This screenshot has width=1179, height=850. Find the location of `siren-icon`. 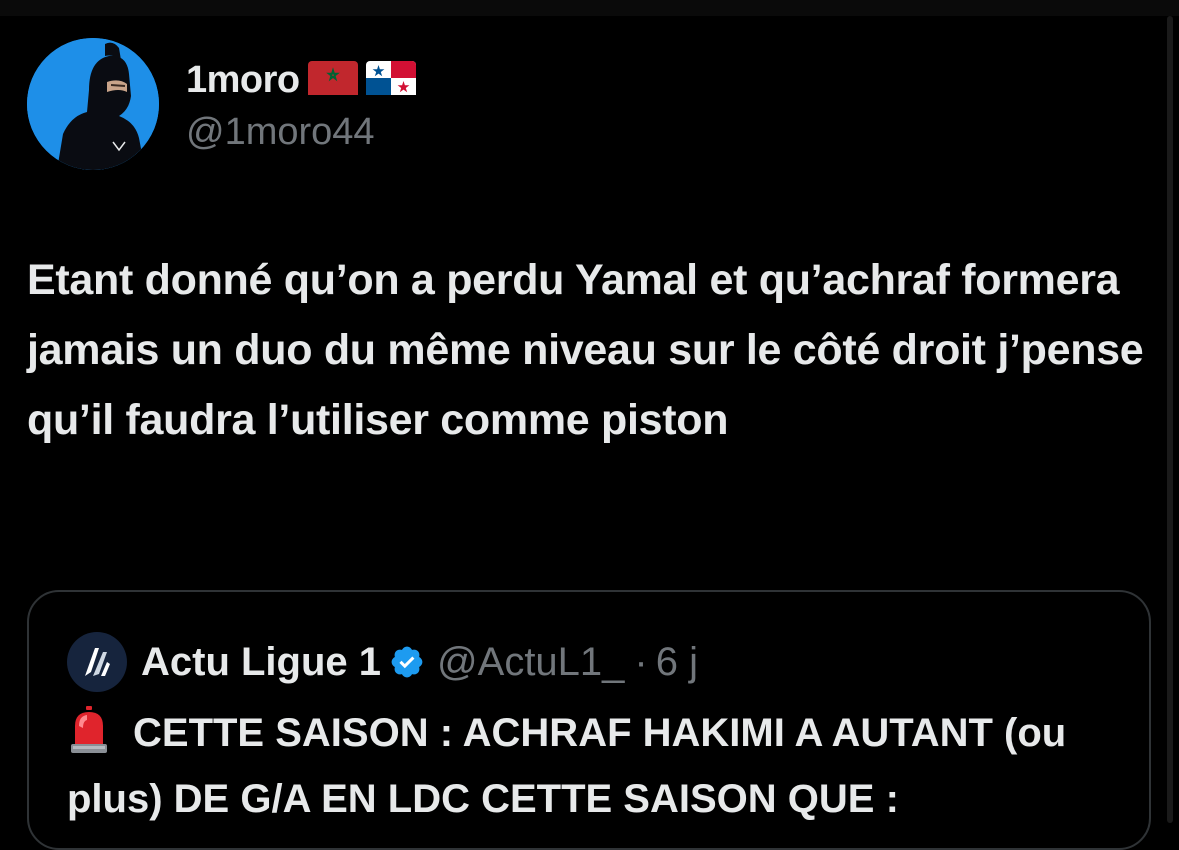

siren-icon is located at coordinates (89, 738).